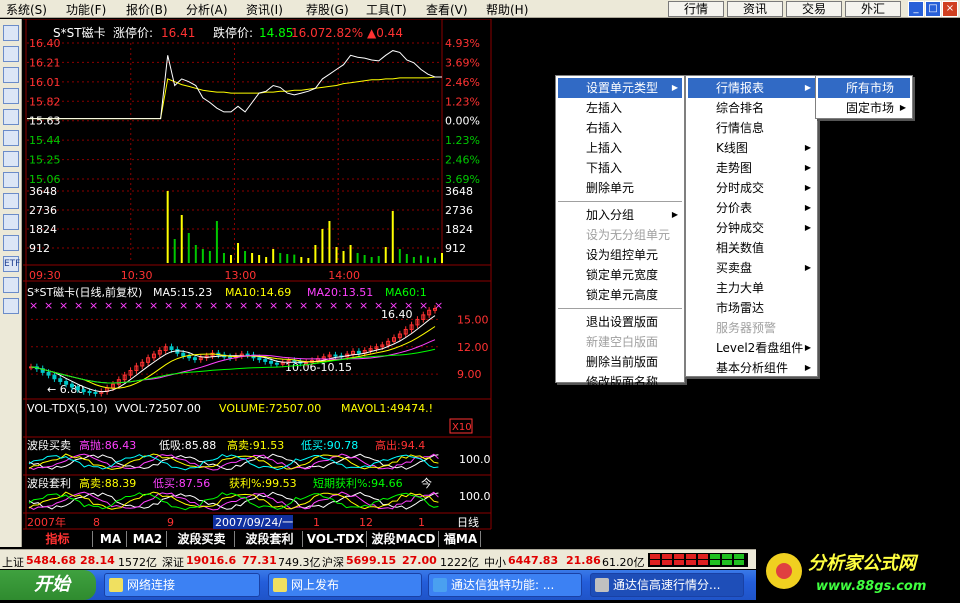 This screenshot has height=603, width=960. What do you see at coordinates (11, 159) in the screenshot?
I see `finance-icon` at bounding box center [11, 159].